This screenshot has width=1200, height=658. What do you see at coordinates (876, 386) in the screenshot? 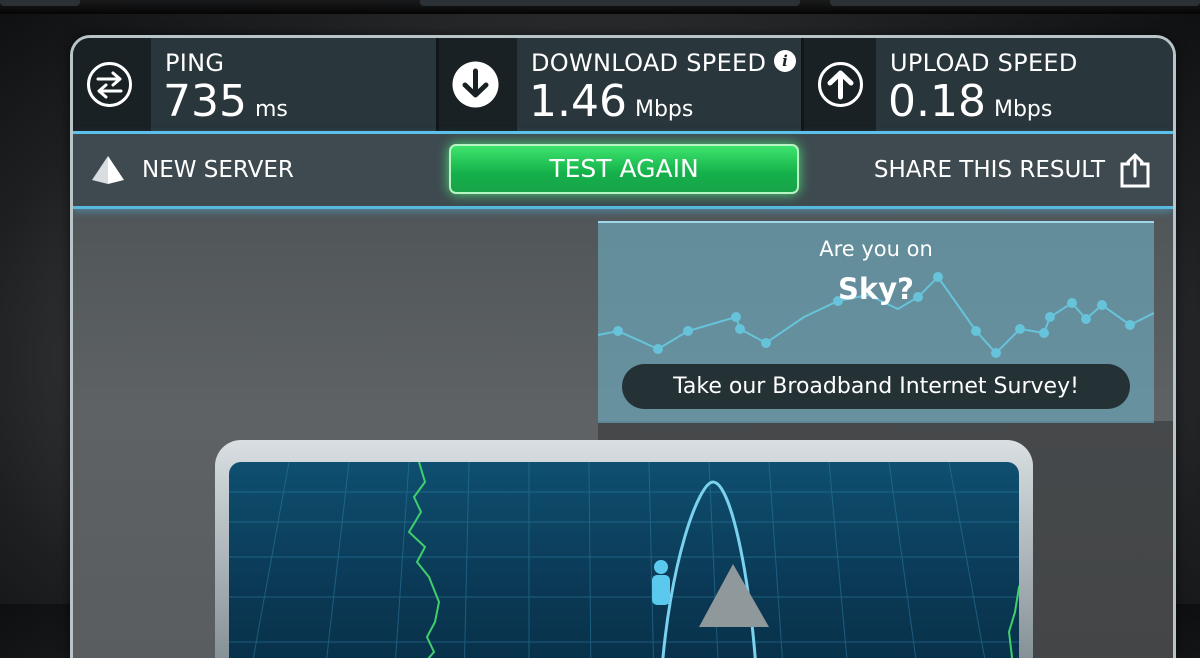
I see `survey-cta-button: Take our Broadband Internet Survey!` at bounding box center [876, 386].